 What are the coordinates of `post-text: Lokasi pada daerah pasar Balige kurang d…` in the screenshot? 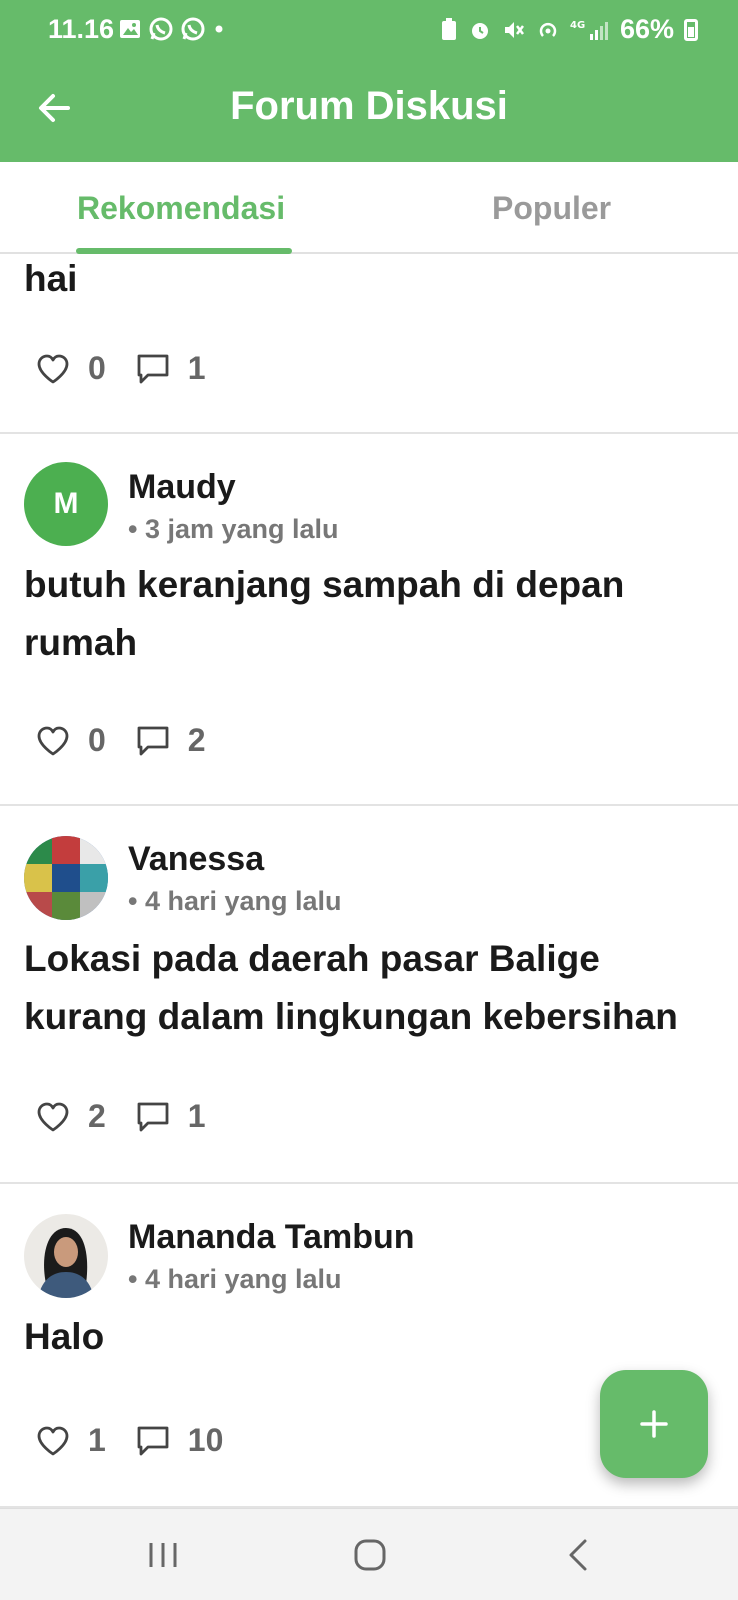 It's located at (351, 987).